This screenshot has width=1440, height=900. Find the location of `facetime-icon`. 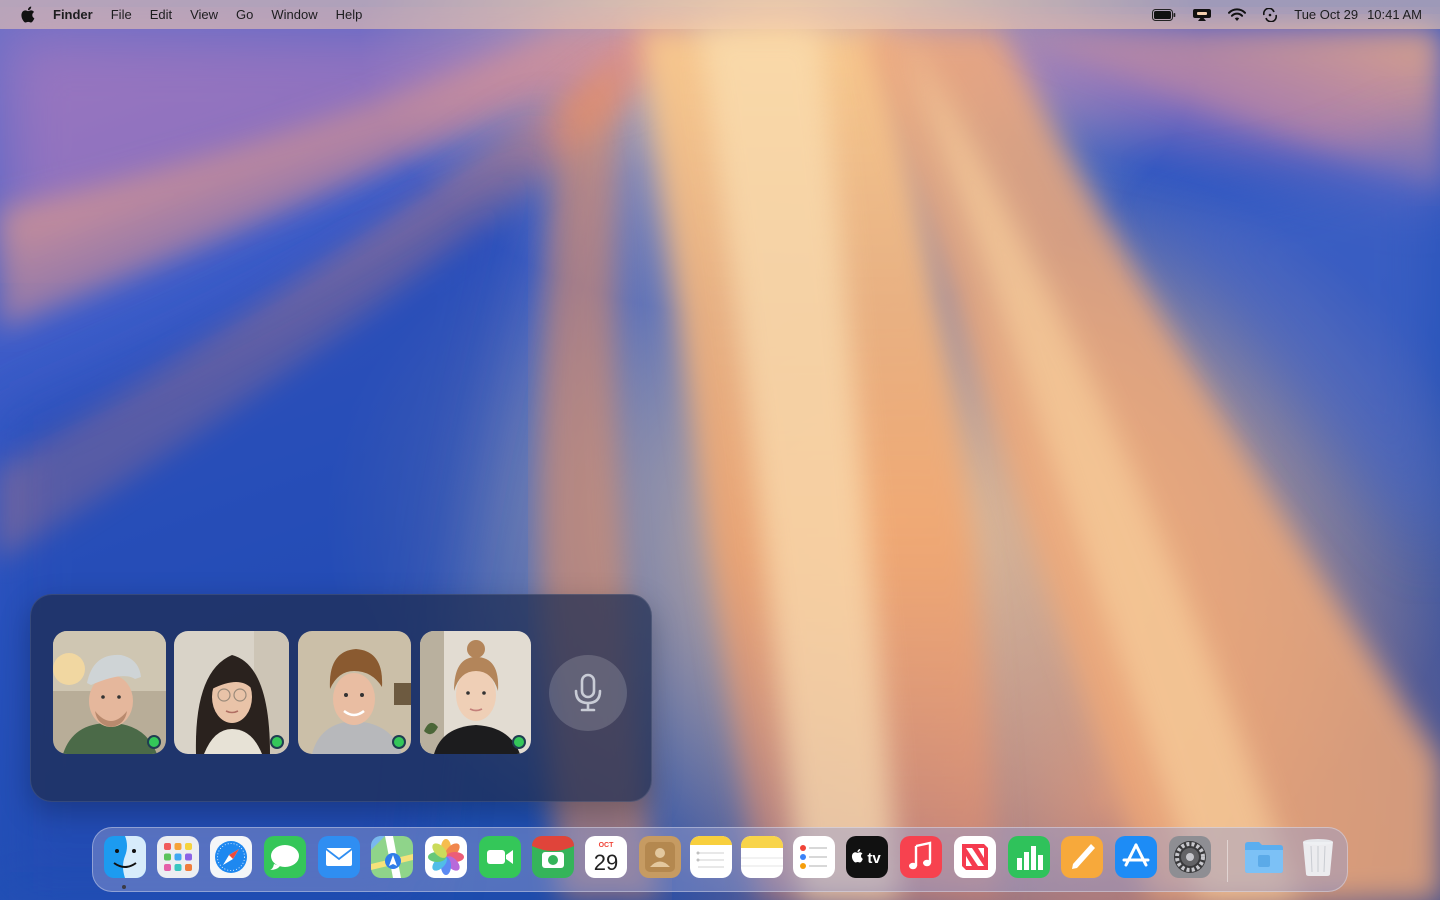

facetime-icon is located at coordinates (500, 857).